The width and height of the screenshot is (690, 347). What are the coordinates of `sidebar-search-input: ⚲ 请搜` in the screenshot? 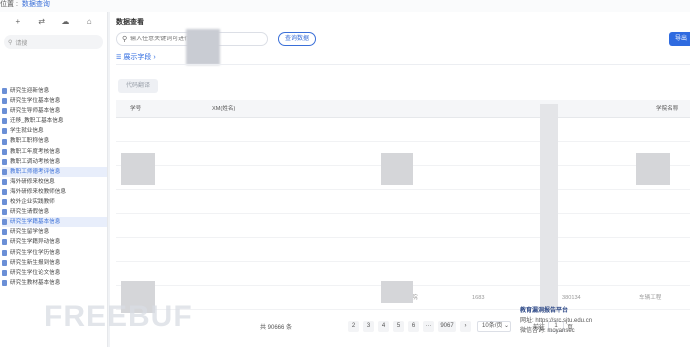 It's located at (53, 42).